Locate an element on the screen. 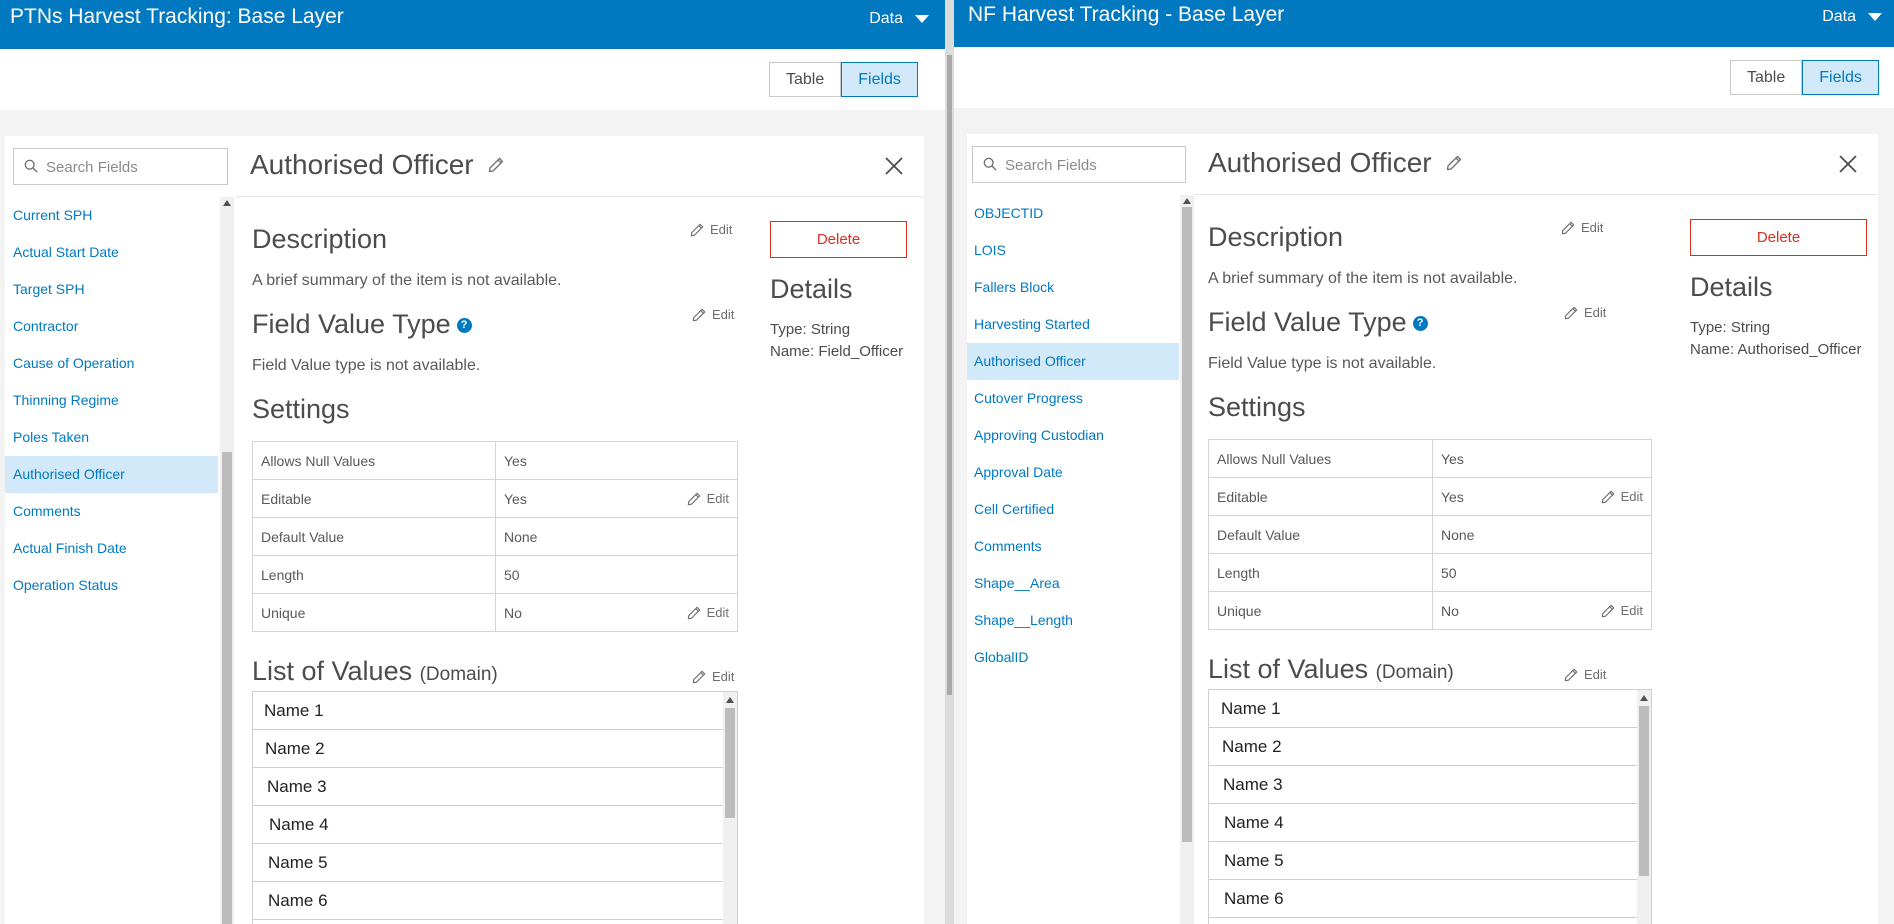  field-list-item: Shape__Area is located at coordinates (1073, 583).